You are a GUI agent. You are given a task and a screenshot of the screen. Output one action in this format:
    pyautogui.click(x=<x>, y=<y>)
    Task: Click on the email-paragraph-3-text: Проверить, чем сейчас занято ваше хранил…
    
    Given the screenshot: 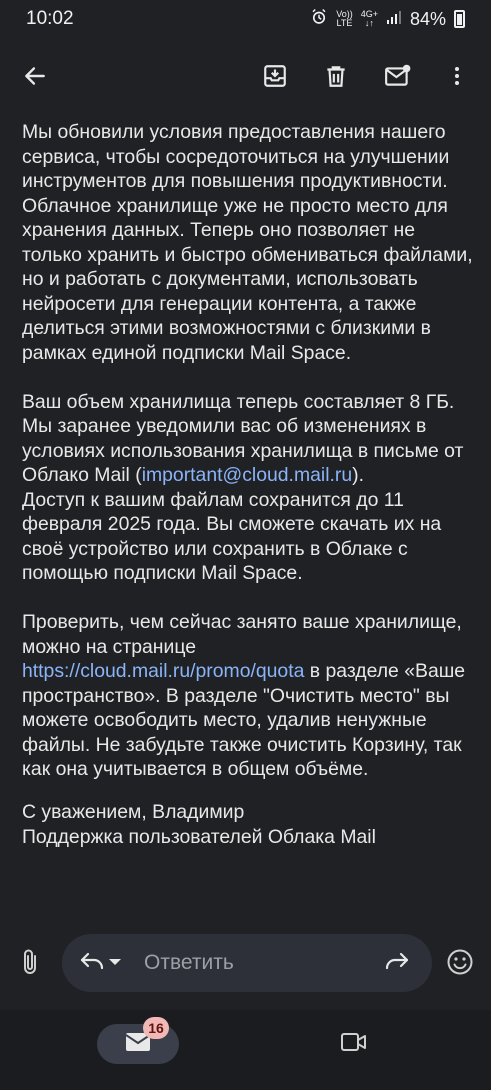 What is the action you would take?
    pyautogui.click(x=242, y=634)
    